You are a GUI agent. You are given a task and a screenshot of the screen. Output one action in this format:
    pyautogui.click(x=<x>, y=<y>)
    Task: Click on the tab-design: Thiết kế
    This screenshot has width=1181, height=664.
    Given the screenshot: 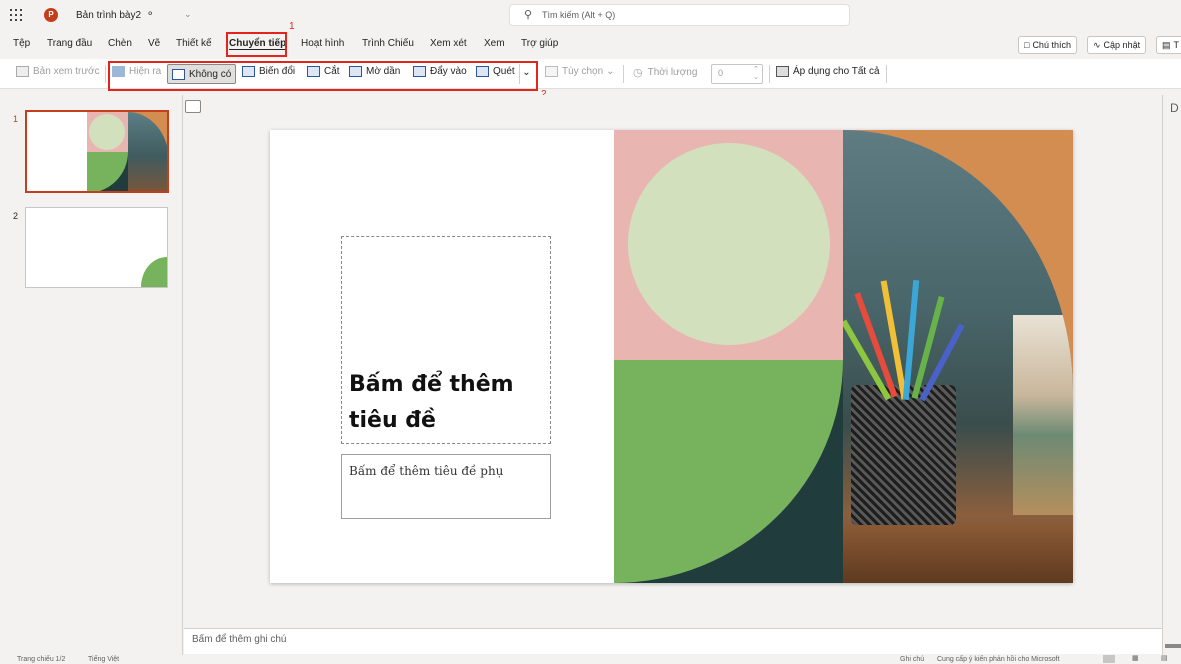 What is the action you would take?
    pyautogui.click(x=194, y=43)
    